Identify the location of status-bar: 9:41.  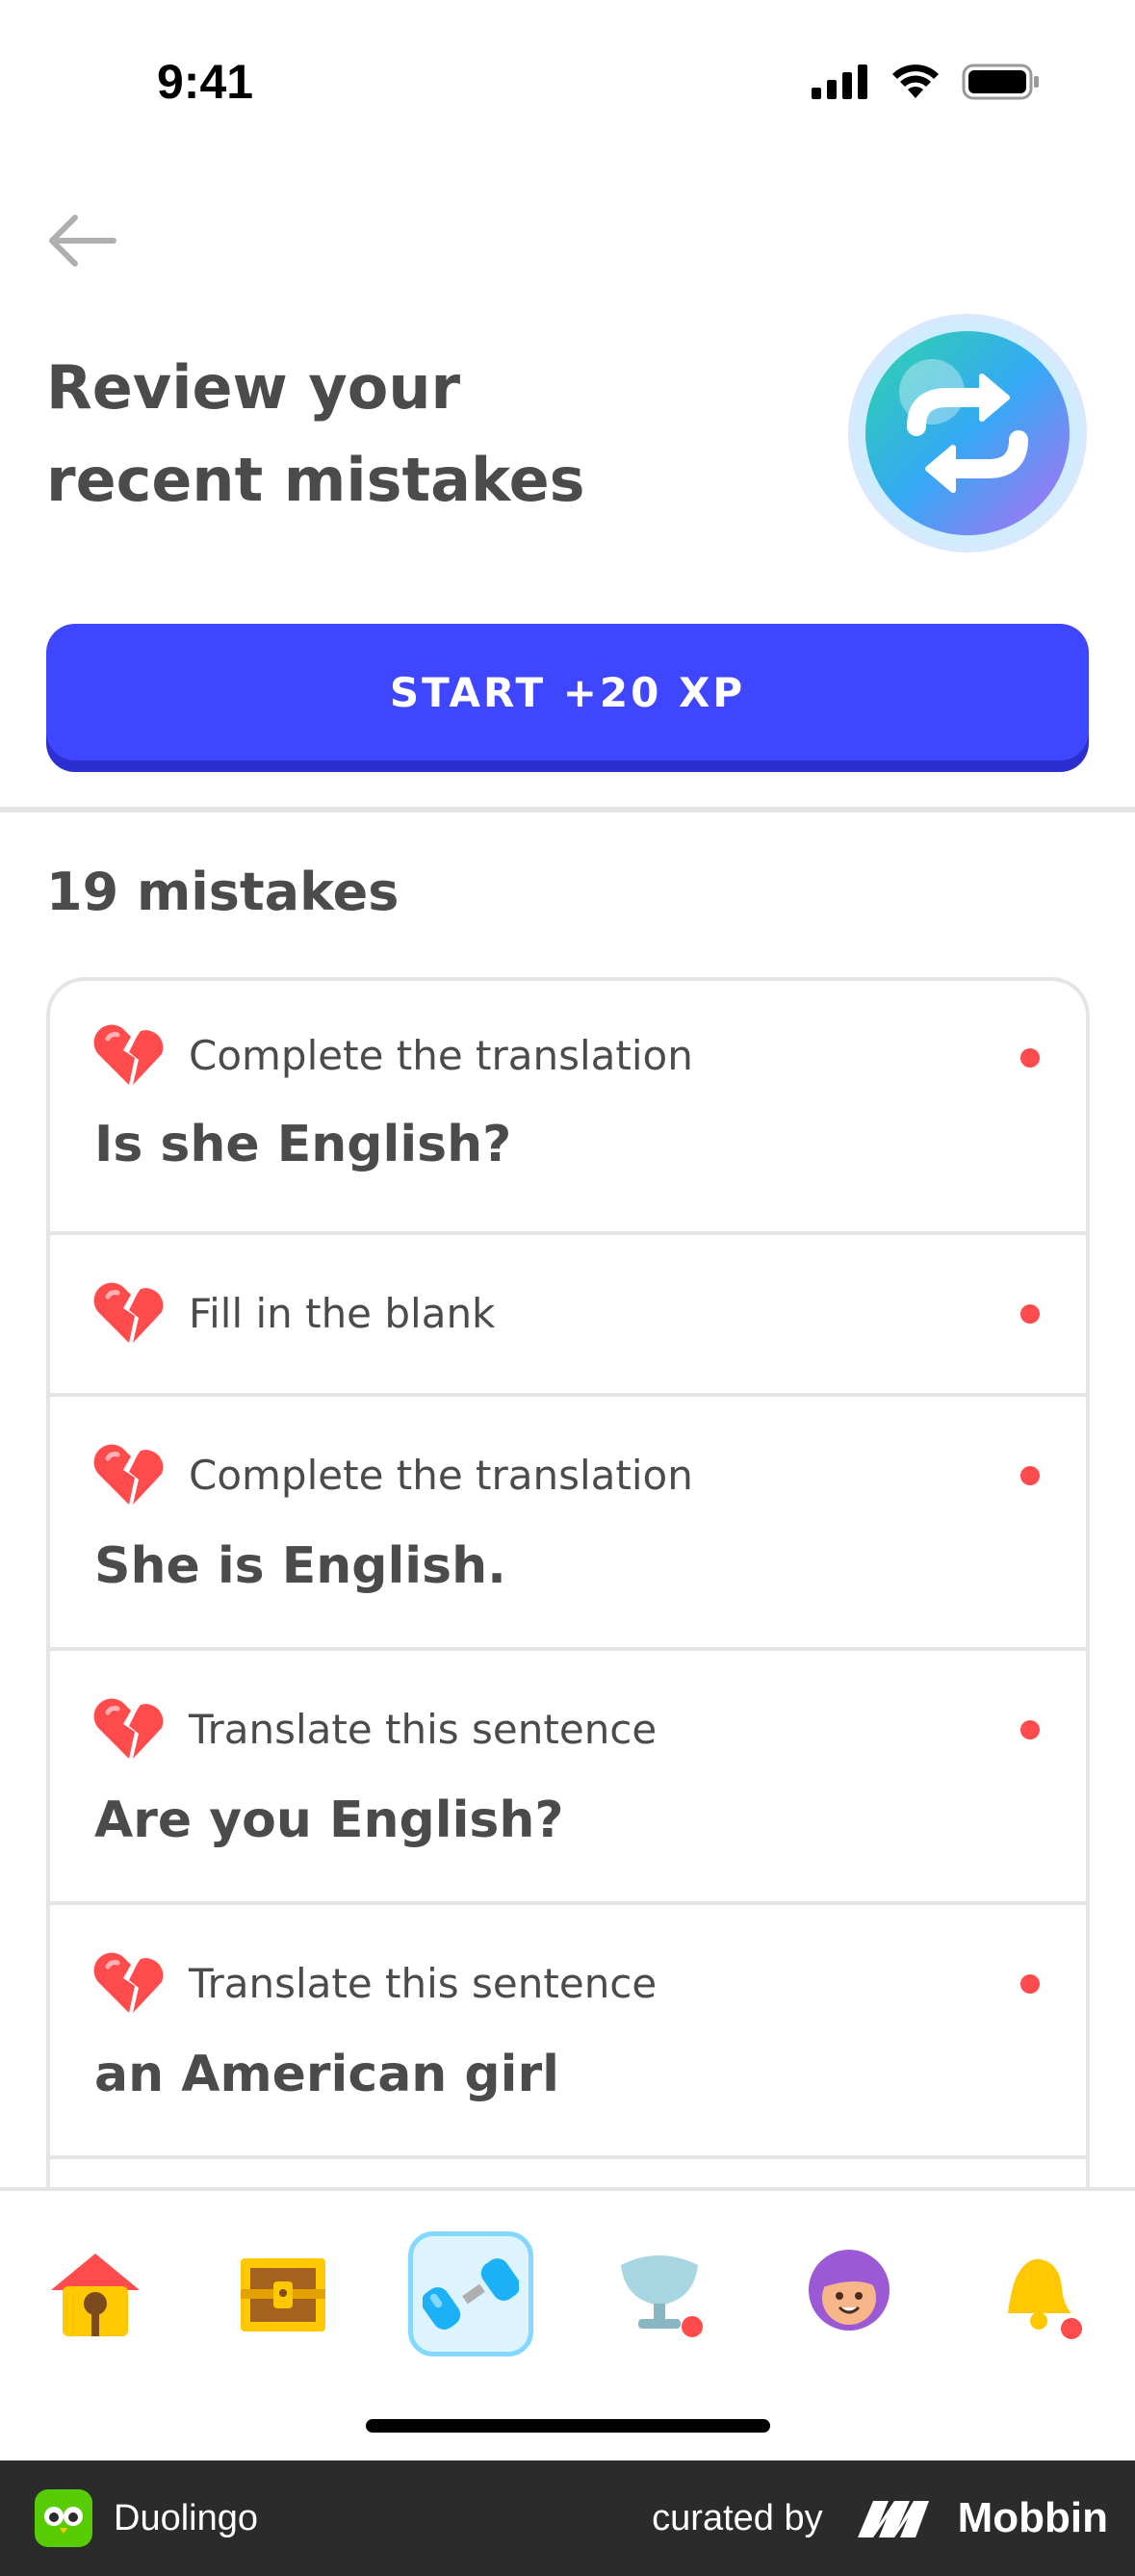
(567, 82).